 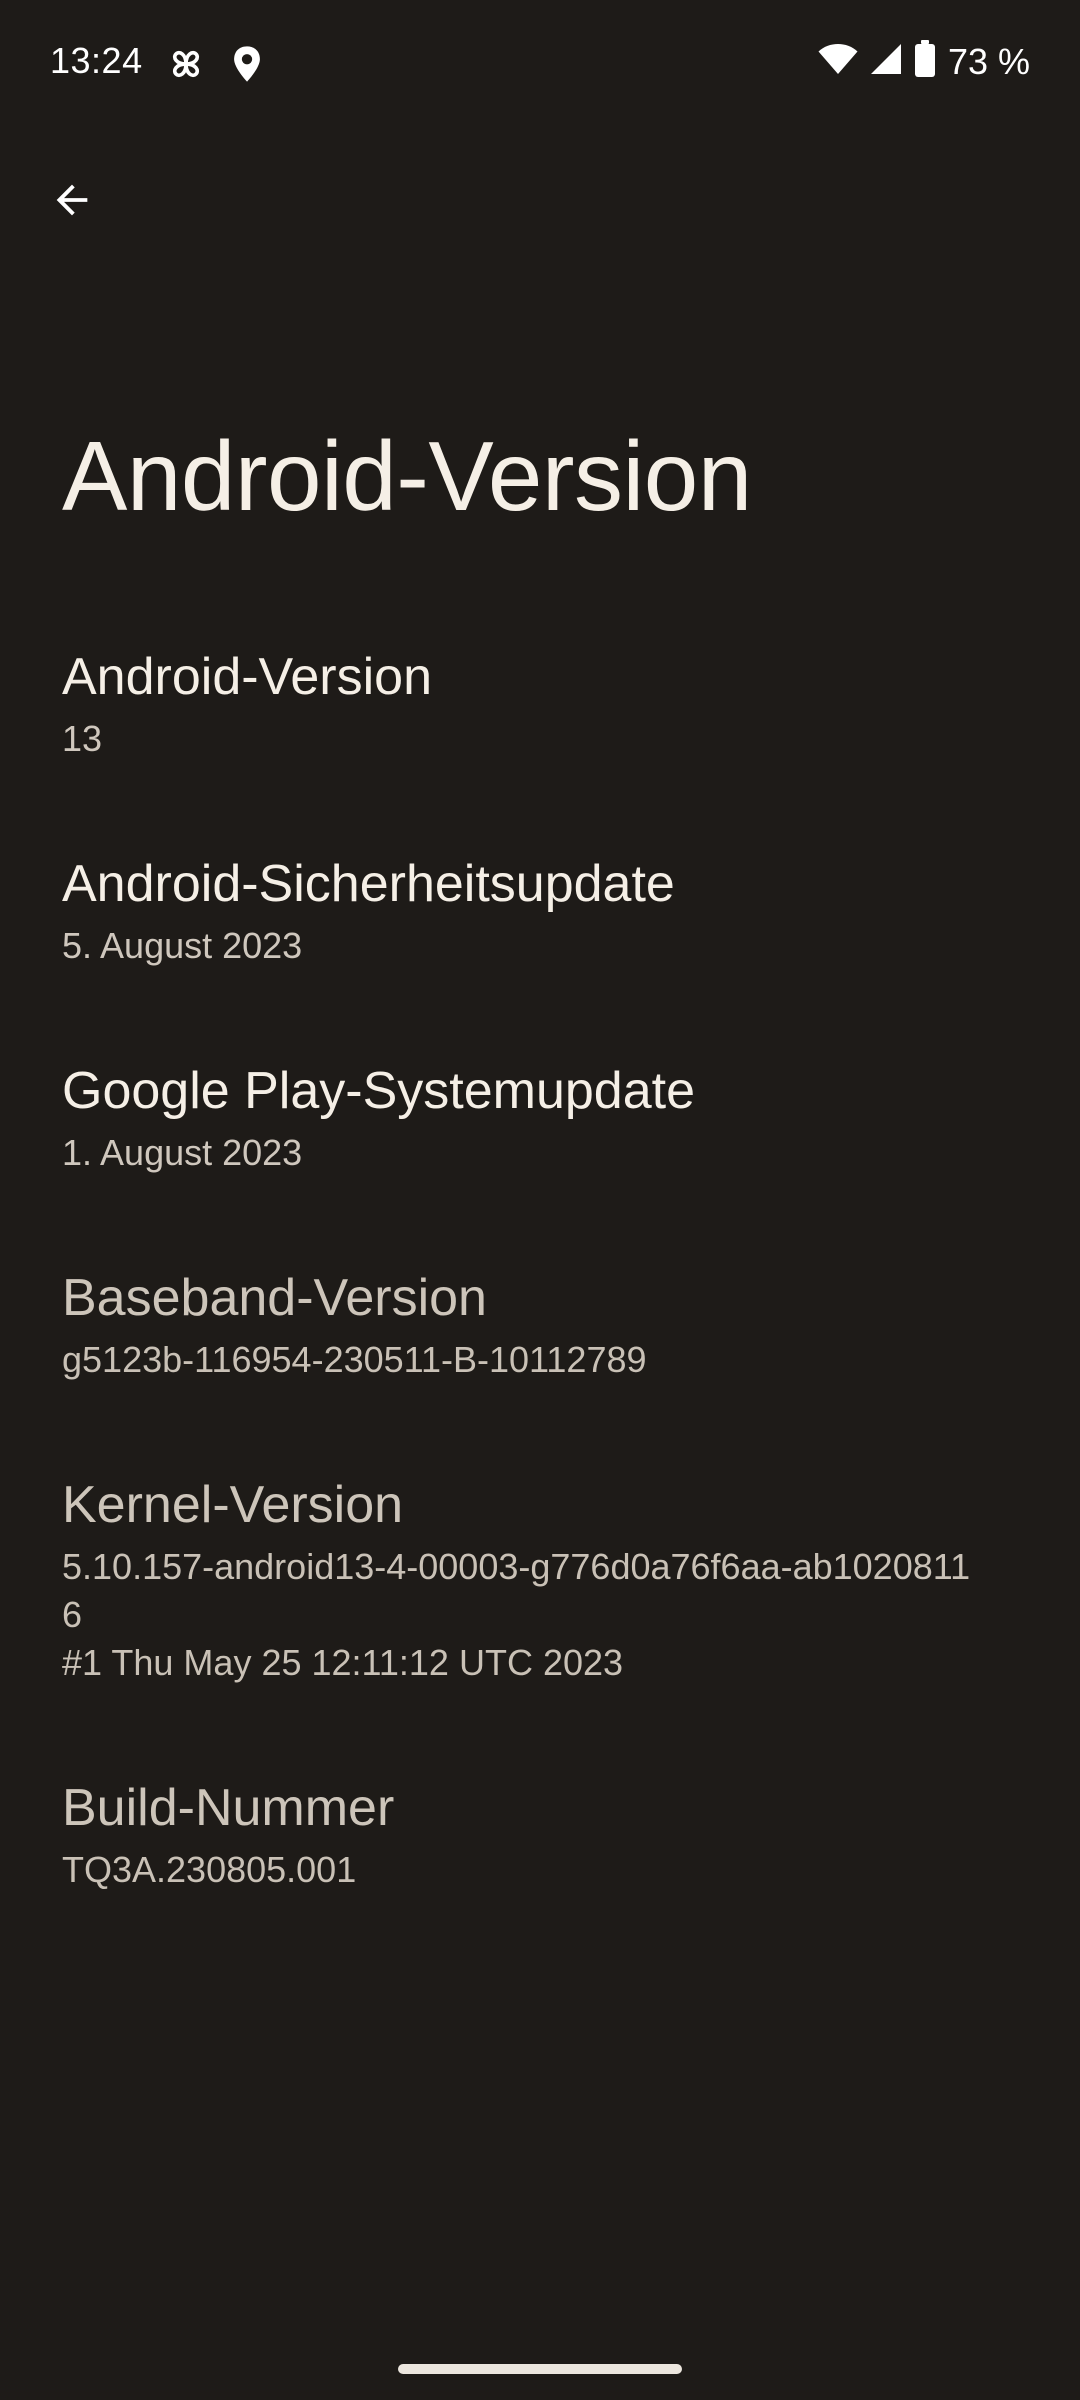 I want to click on status-time: 13:24, so click(x=96, y=60).